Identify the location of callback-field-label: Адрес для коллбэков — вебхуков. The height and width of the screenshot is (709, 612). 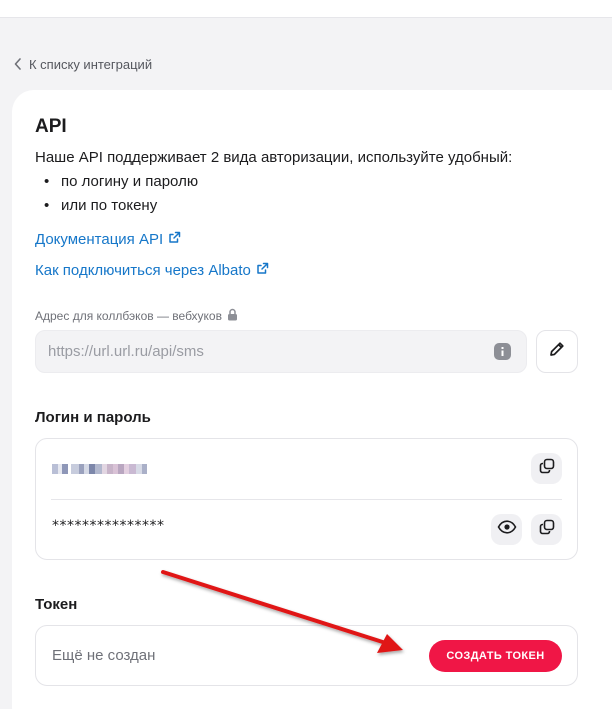
(136, 316).